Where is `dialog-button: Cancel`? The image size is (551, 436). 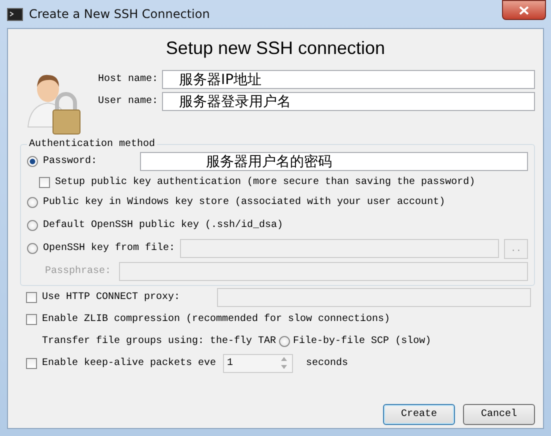
dialog-button: Cancel is located at coordinates (499, 414).